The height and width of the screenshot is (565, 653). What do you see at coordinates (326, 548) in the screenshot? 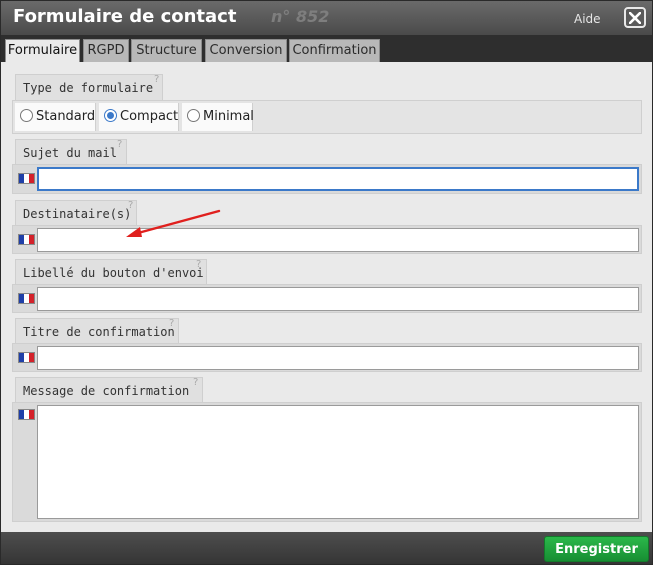
I see `dialog-footer: Enregistrer` at bounding box center [326, 548].